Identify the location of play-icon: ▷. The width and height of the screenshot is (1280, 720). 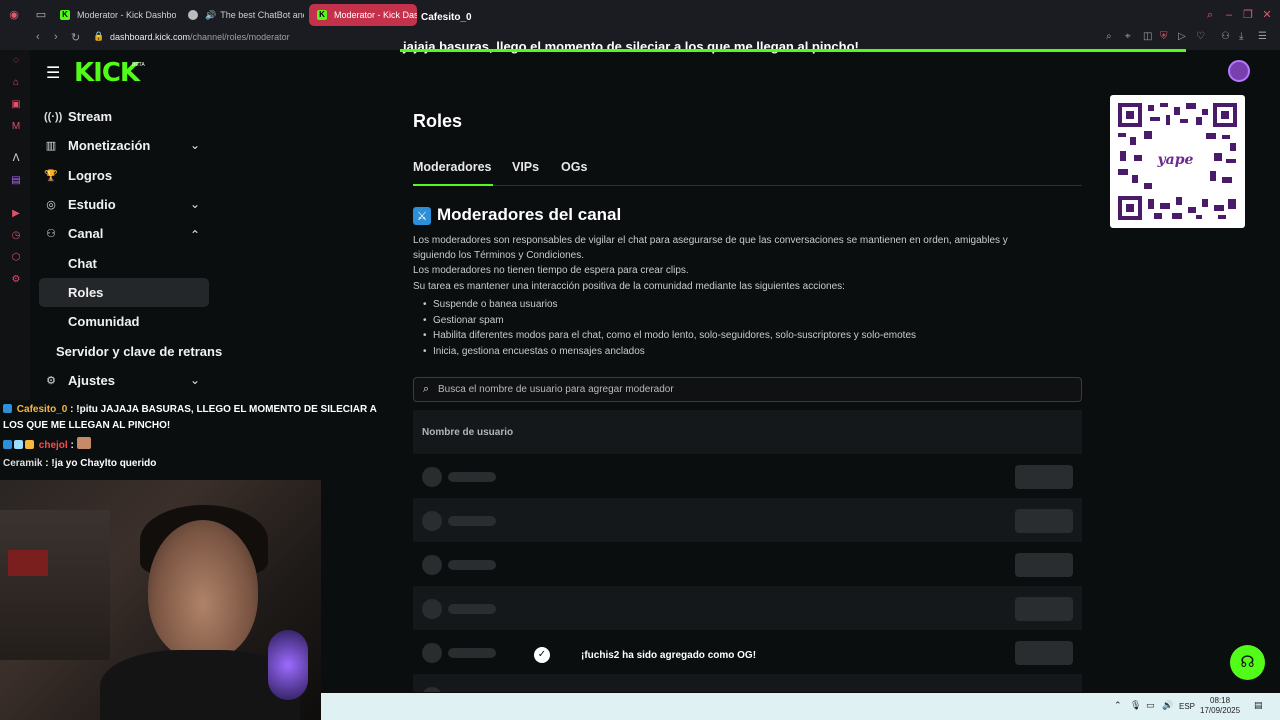
(1182, 36).